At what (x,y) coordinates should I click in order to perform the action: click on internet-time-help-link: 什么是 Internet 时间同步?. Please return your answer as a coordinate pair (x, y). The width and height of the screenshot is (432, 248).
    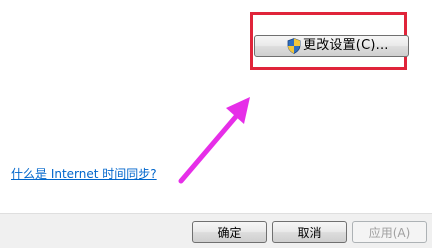
    Looking at the image, I should click on (84, 173).